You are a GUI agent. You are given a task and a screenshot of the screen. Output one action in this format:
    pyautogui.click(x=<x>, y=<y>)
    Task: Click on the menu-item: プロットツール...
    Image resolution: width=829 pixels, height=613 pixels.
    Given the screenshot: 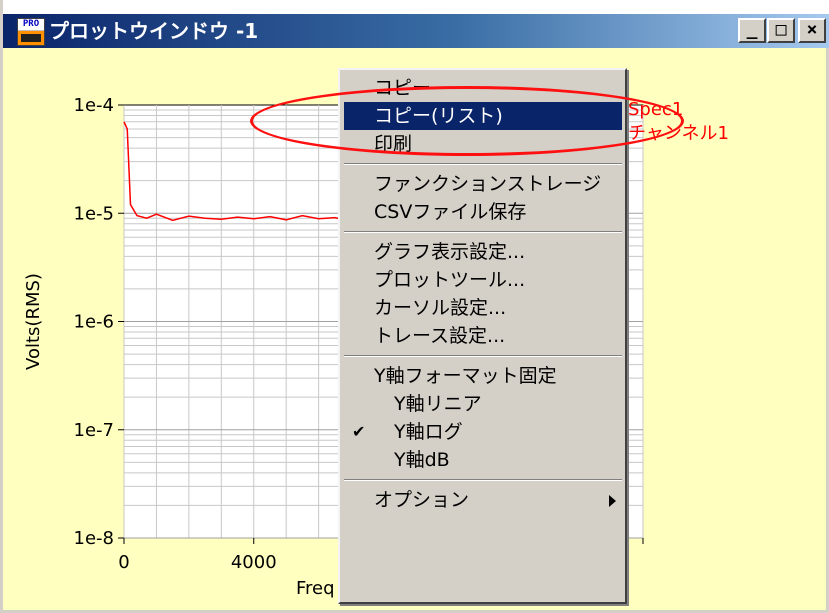 What is the action you would take?
    pyautogui.click(x=483, y=280)
    